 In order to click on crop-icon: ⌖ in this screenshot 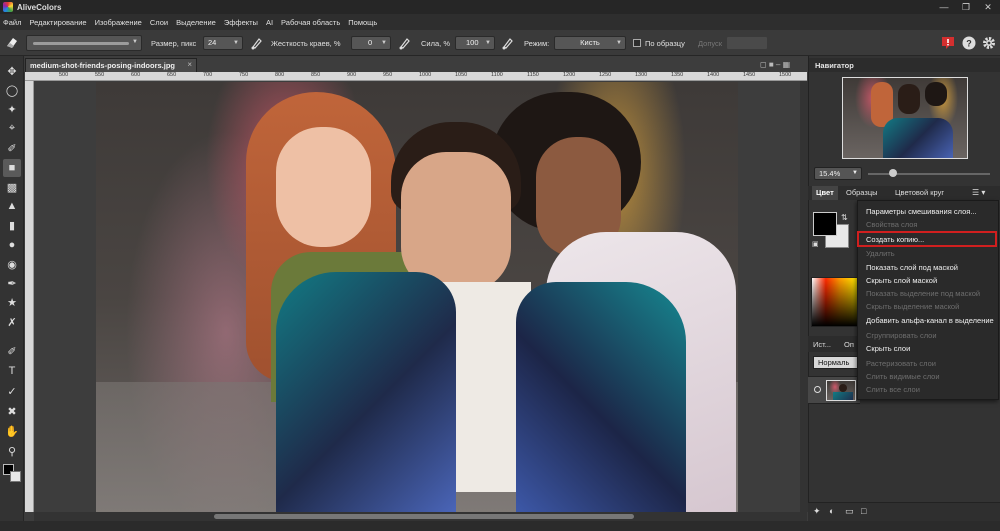, I will do `click(12, 128)`.